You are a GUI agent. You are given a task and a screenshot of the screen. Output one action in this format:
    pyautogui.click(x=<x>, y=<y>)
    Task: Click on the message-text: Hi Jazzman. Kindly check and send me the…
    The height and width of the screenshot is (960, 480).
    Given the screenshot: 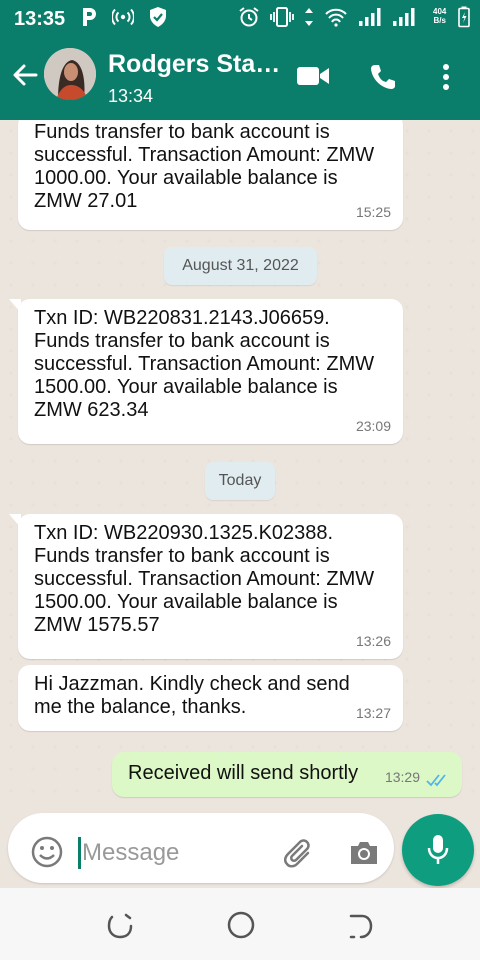 What is the action you would take?
    pyautogui.click(x=192, y=695)
    